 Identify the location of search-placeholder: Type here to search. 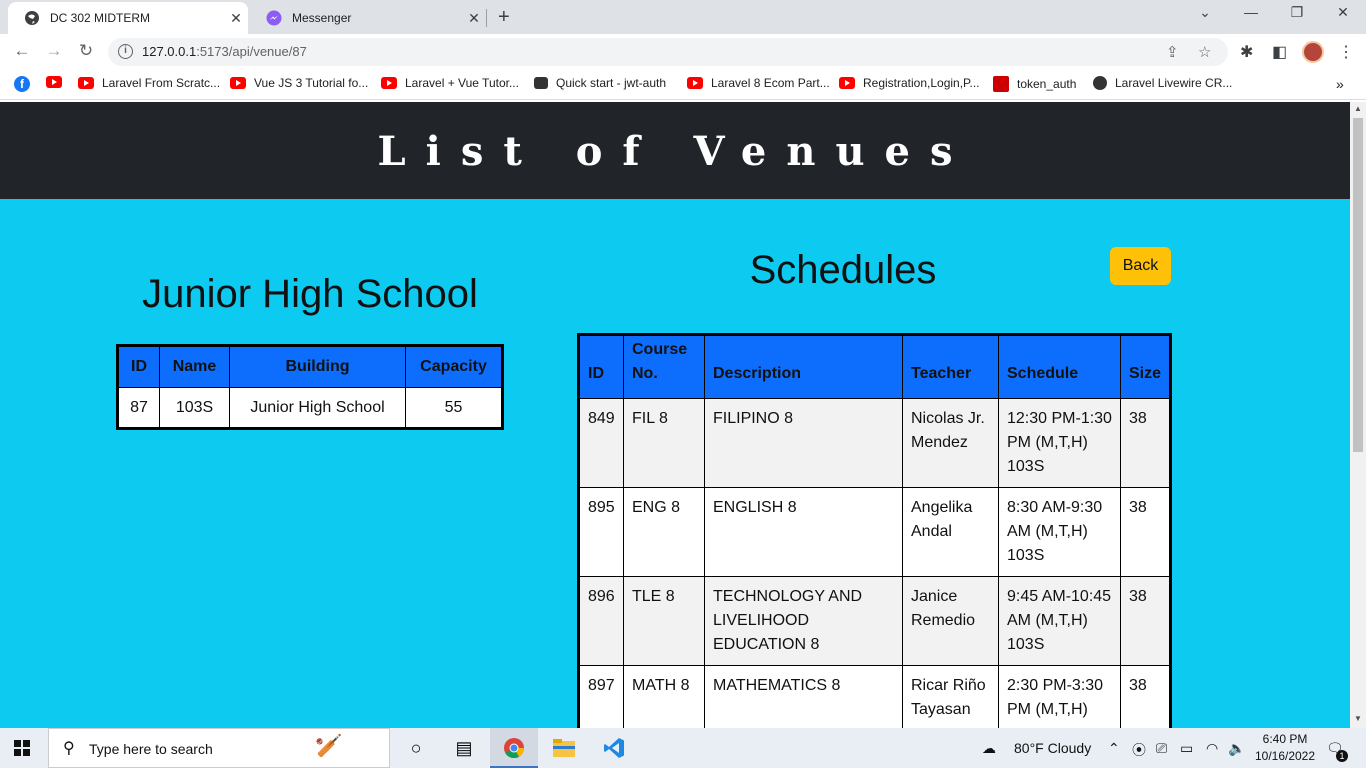
(151, 749).